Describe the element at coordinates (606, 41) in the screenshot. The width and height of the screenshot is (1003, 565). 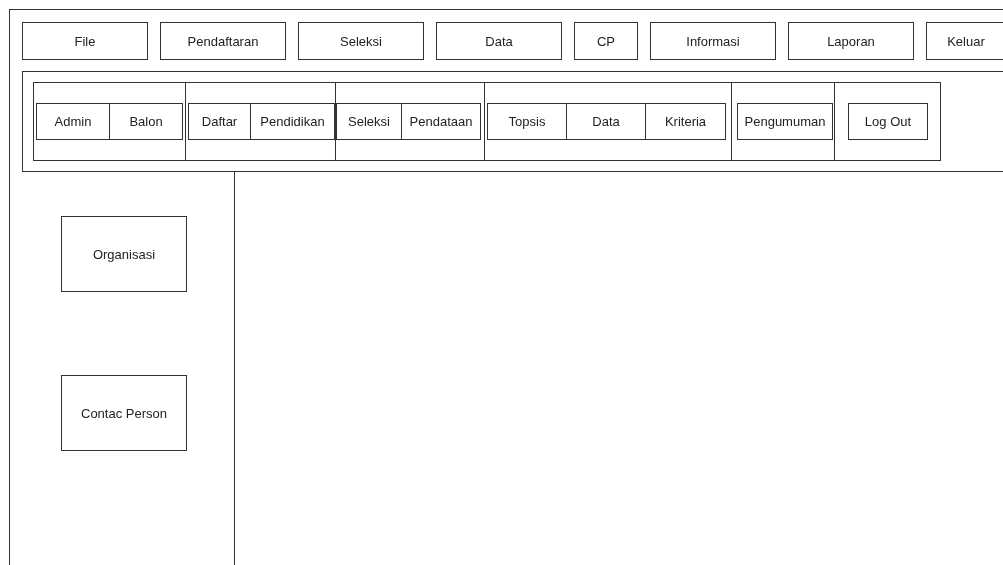
I see `menu-button: CP` at that location.